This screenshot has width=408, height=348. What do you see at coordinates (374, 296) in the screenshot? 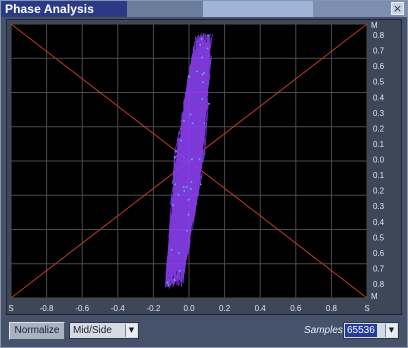
I see `axis-marker-bottom: M` at bounding box center [374, 296].